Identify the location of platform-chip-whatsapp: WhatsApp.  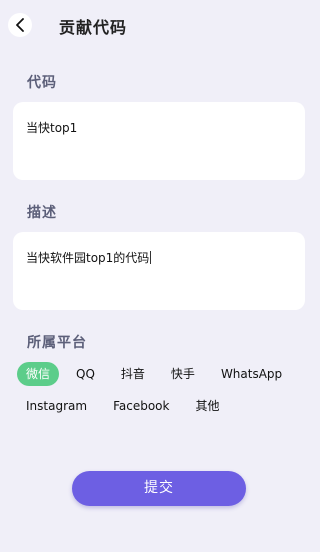
(251, 374).